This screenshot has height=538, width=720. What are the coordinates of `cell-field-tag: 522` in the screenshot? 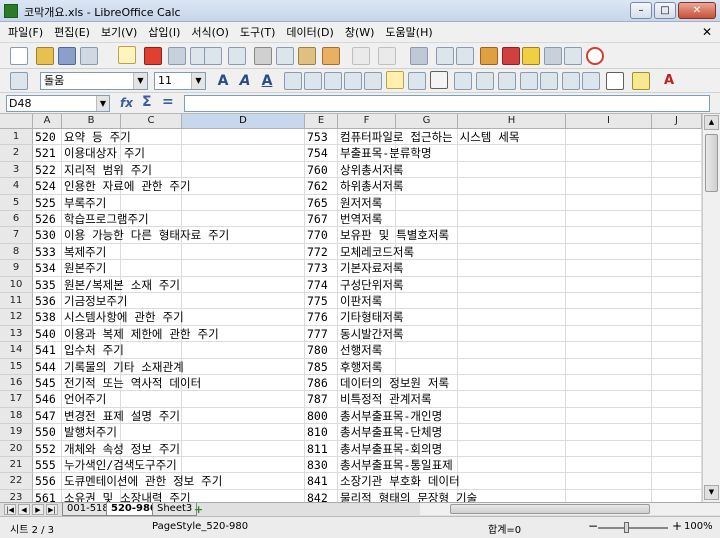 It's located at (44, 170).